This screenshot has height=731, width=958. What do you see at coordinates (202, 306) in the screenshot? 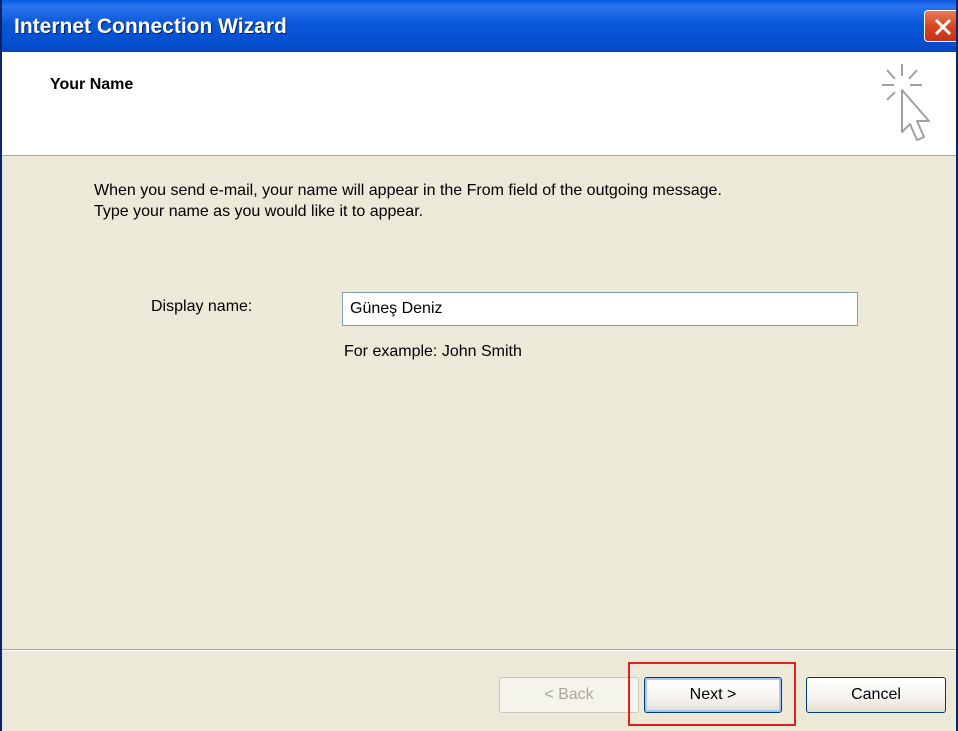
I see `display-name-label: Display name:` at bounding box center [202, 306].